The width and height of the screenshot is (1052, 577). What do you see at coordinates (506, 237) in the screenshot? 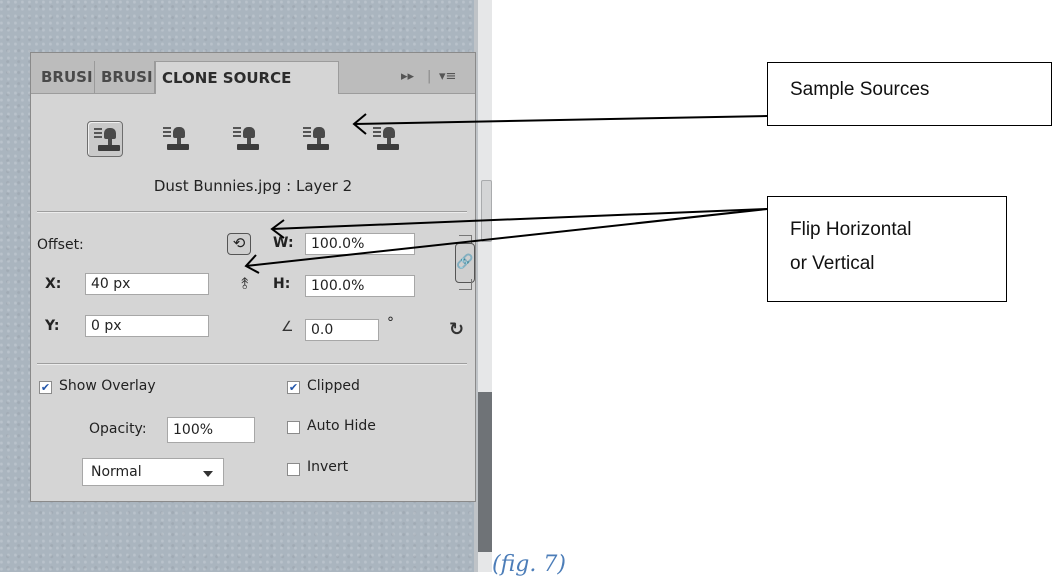
I see `arrow-flip-vertical` at bounding box center [506, 237].